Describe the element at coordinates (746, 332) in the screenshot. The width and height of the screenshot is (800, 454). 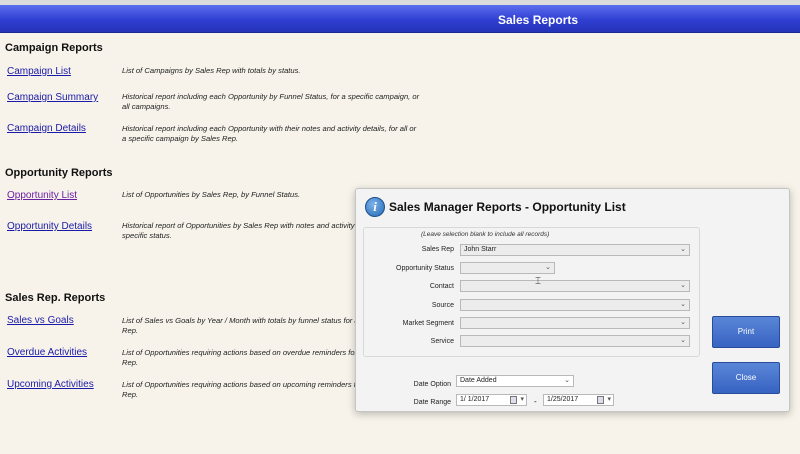
I see `print-button: Print` at that location.